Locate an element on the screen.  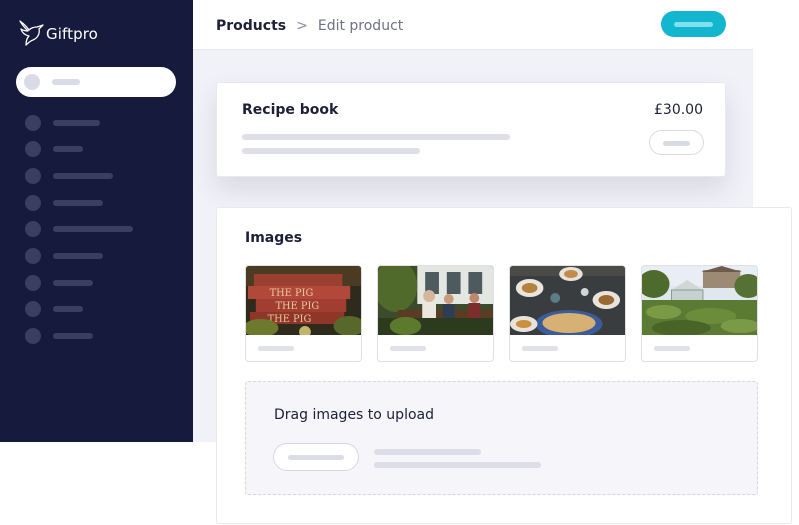
garden-greenhouse-photo is located at coordinates (699, 300).